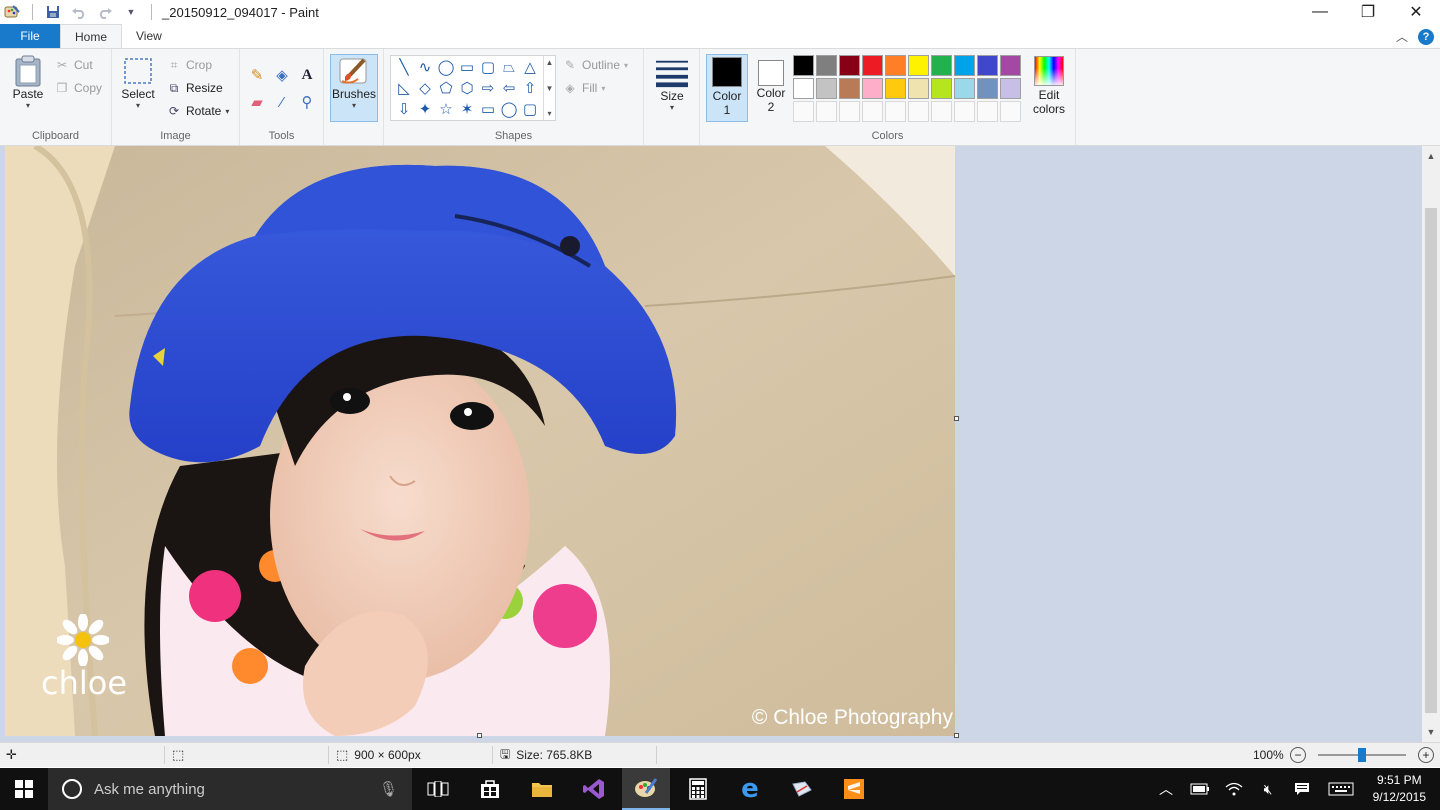 Image resolution: width=1440 pixels, height=810 pixels. Describe the element at coordinates (854, 789) in the screenshot. I see `sublime-text-icon` at that location.